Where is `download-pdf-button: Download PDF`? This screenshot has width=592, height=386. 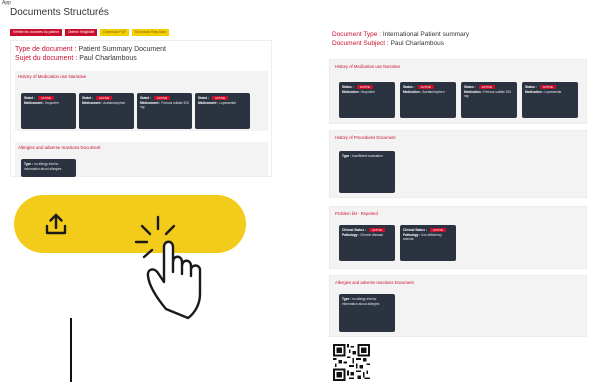
download-pdf-button: Download PDF is located at coordinates (115, 32).